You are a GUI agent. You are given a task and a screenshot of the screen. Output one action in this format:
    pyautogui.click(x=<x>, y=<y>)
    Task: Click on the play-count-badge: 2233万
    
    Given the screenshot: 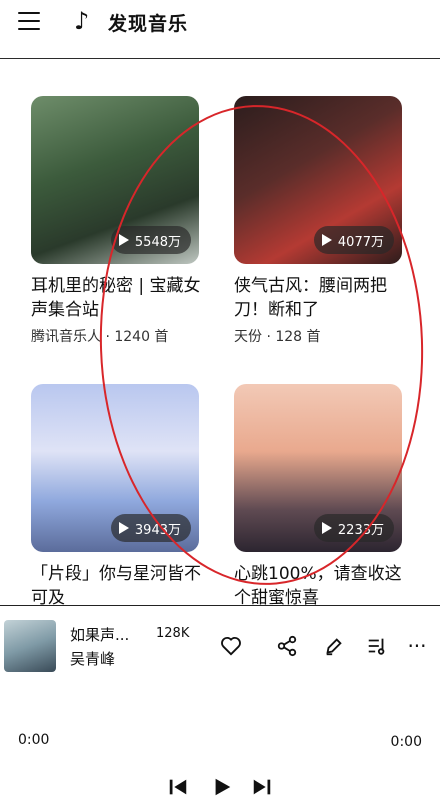 What is the action you would take?
    pyautogui.click(x=353, y=528)
    